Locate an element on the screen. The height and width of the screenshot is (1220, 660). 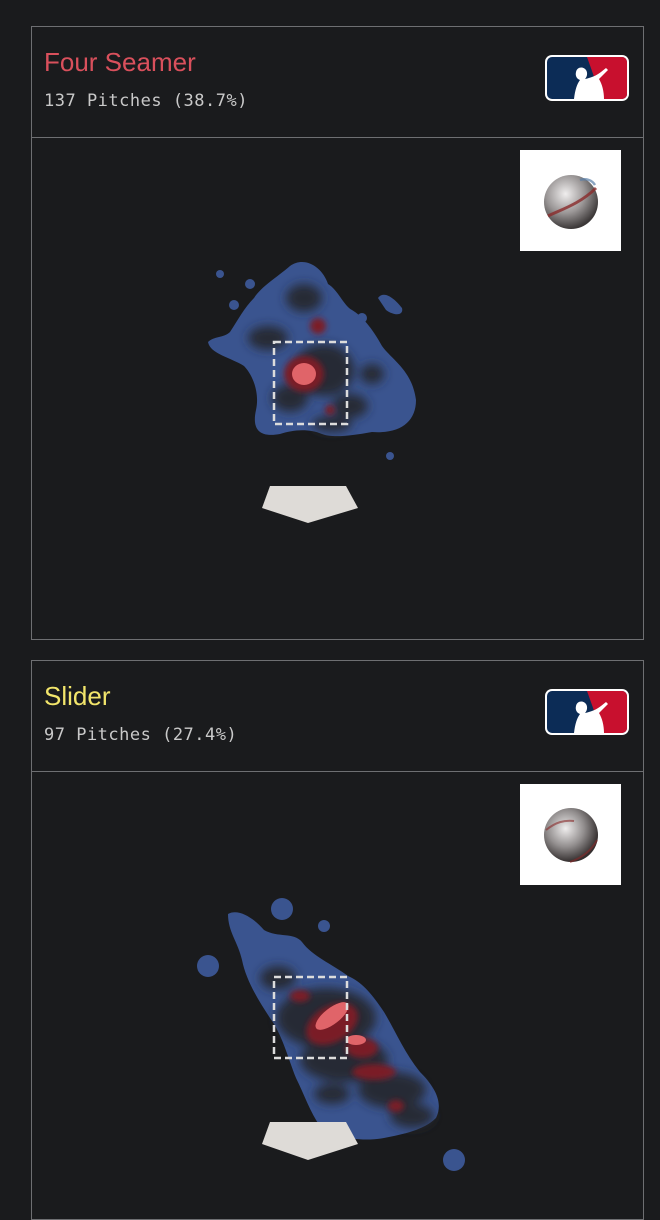
pitch-name: Four Seamer is located at coordinates (120, 62).